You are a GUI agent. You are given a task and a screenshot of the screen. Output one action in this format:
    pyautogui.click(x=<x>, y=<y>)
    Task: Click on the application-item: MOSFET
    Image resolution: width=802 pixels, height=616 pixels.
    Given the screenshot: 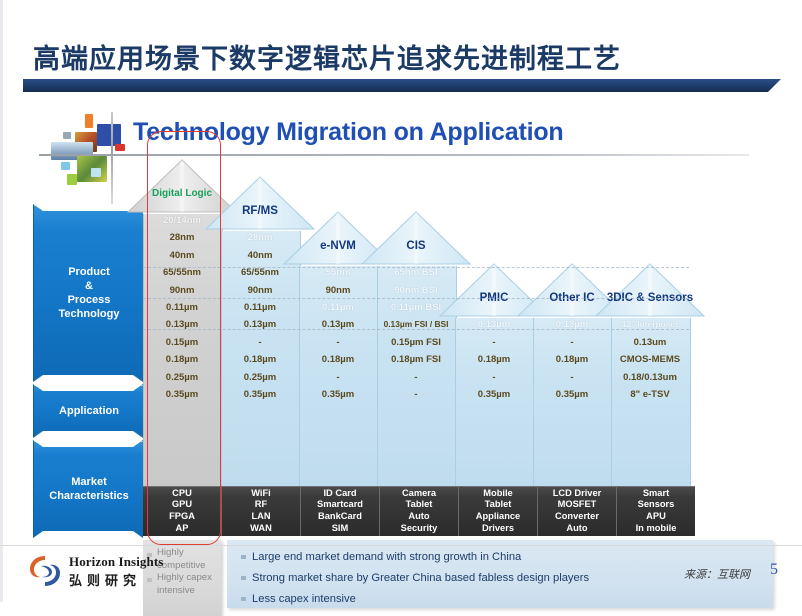 What is the action you would take?
    pyautogui.click(x=577, y=504)
    